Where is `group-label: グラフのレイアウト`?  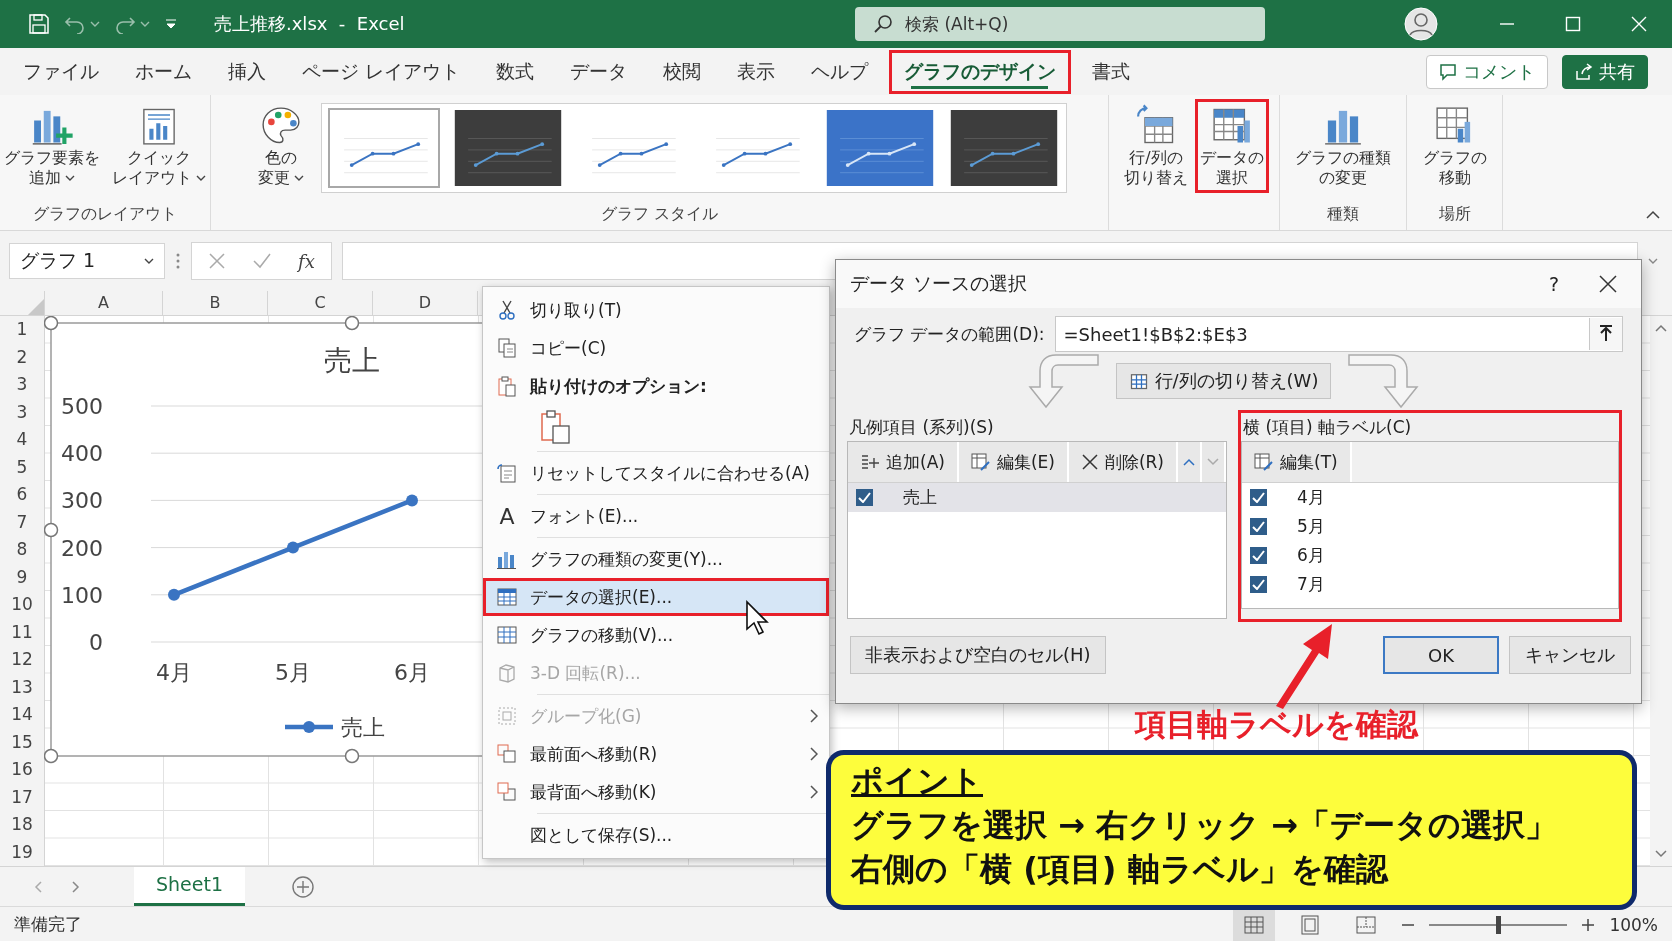
group-label: グラフのレイアウト is located at coordinates (105, 214).